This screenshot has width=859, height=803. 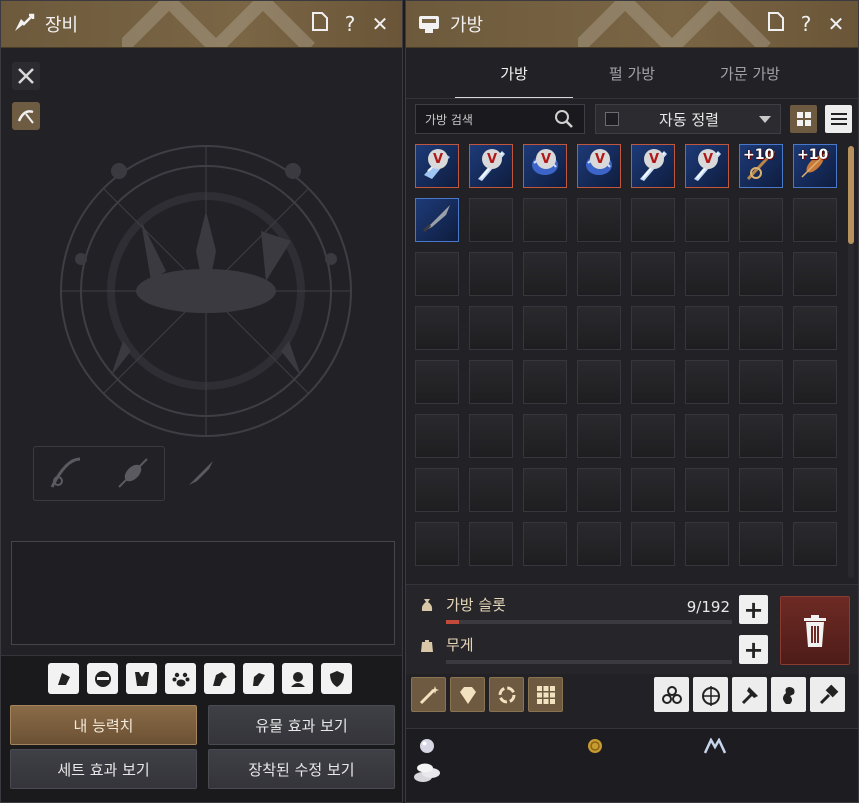 What do you see at coordinates (564, 120) in the screenshot?
I see `search-icon` at bounding box center [564, 120].